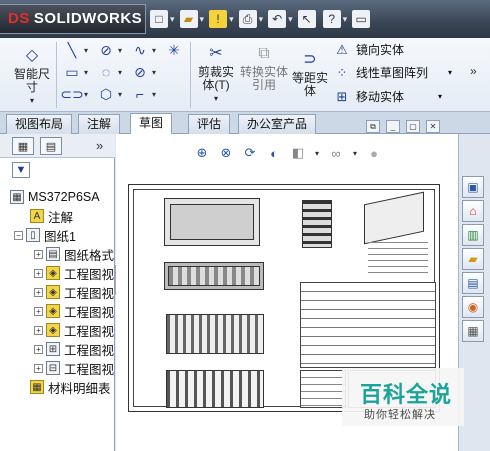 This screenshot has width=490, height=451. What do you see at coordinates (106, 72) in the screenshot?
I see `arc-tool-button: ◌` at bounding box center [106, 72].